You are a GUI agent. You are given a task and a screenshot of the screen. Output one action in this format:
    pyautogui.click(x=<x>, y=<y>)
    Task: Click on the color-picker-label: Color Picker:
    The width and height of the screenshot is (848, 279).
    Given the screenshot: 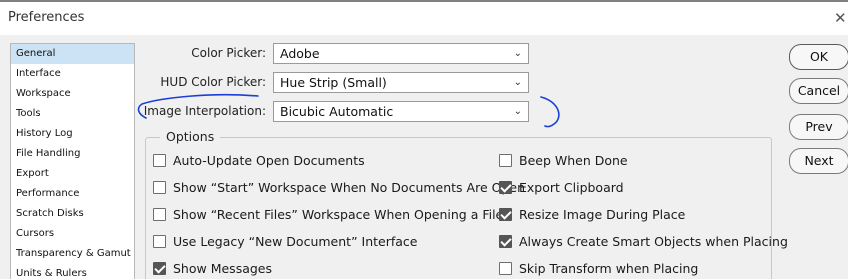 What is the action you would take?
    pyautogui.click(x=228, y=53)
    